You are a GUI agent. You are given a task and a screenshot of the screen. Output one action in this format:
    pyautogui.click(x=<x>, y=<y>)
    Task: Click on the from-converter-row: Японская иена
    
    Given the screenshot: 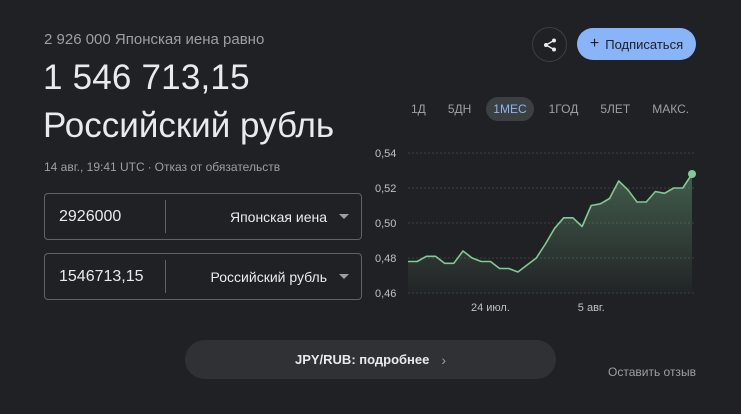 What is the action you would take?
    pyautogui.click(x=203, y=216)
    